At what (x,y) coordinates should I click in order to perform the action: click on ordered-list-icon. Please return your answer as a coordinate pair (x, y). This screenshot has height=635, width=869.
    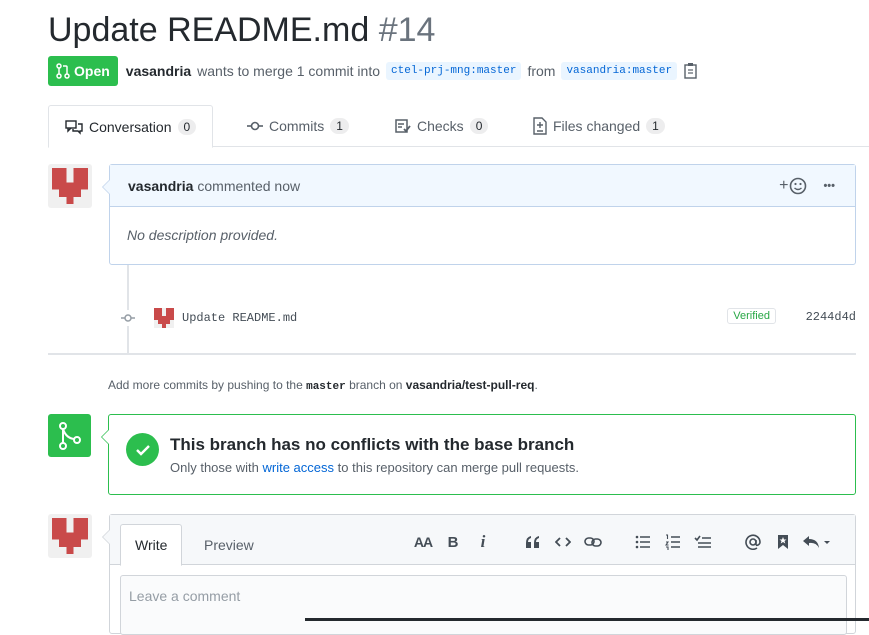
    Looking at the image, I should click on (673, 542).